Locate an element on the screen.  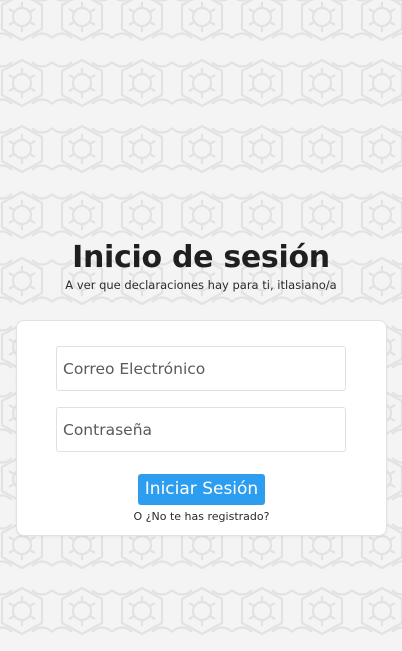
email-input is located at coordinates (201, 368).